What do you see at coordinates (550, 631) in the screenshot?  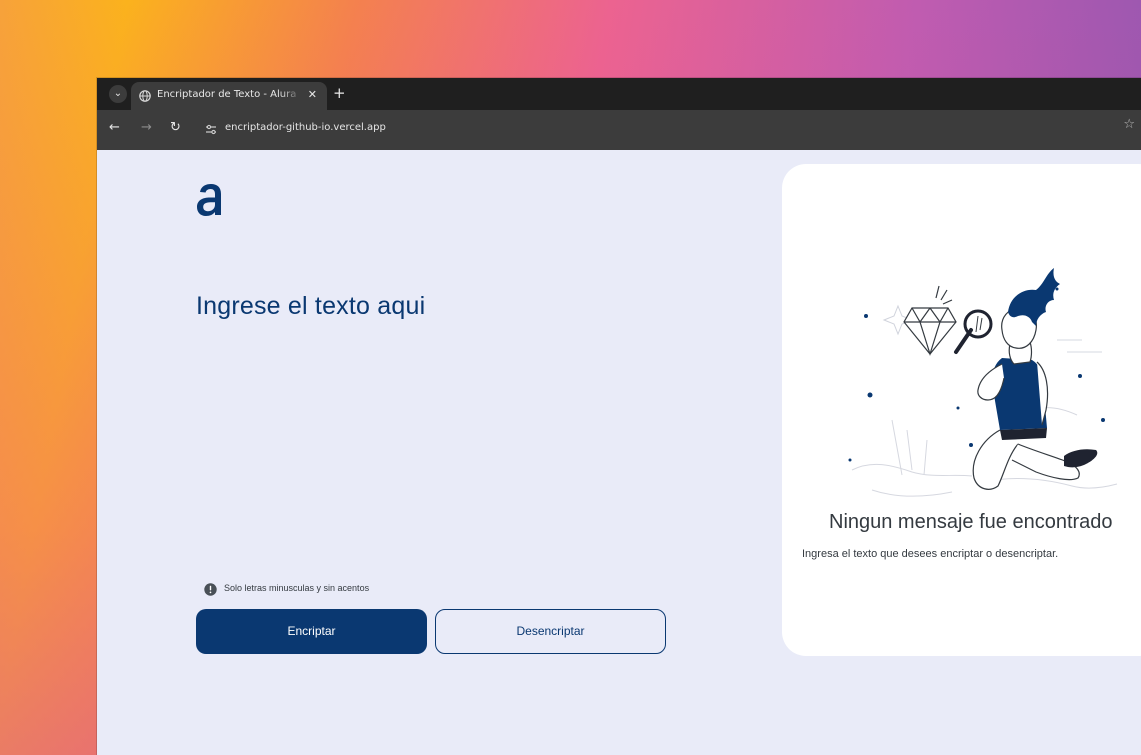 I see `decrypt-button: Desencriptar` at bounding box center [550, 631].